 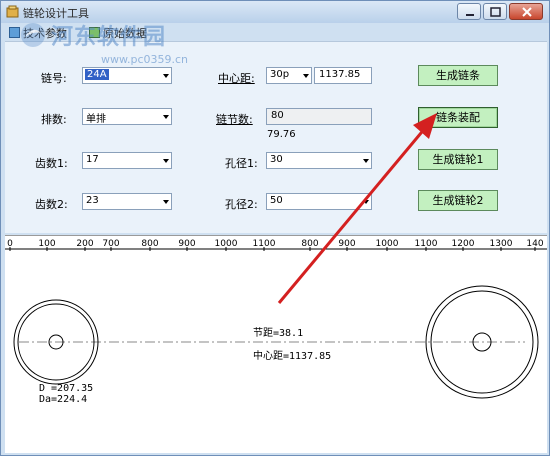 What do you see at coordinates (280, 74) in the screenshot?
I see `center-unit-value: 30p` at bounding box center [280, 74].